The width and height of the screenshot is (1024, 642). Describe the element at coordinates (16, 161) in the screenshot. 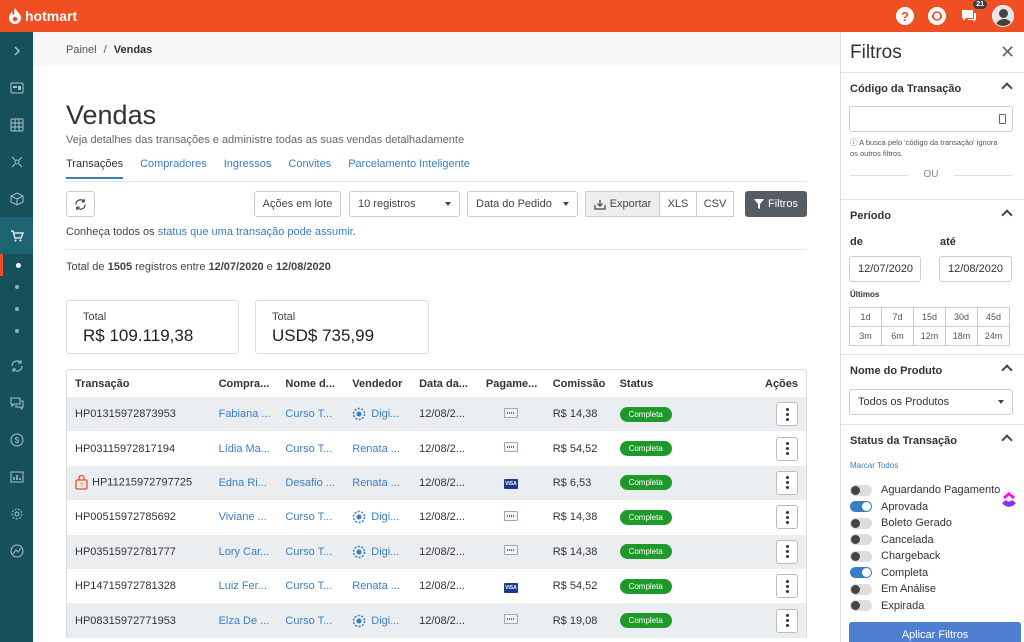

I see `network-icon` at that location.